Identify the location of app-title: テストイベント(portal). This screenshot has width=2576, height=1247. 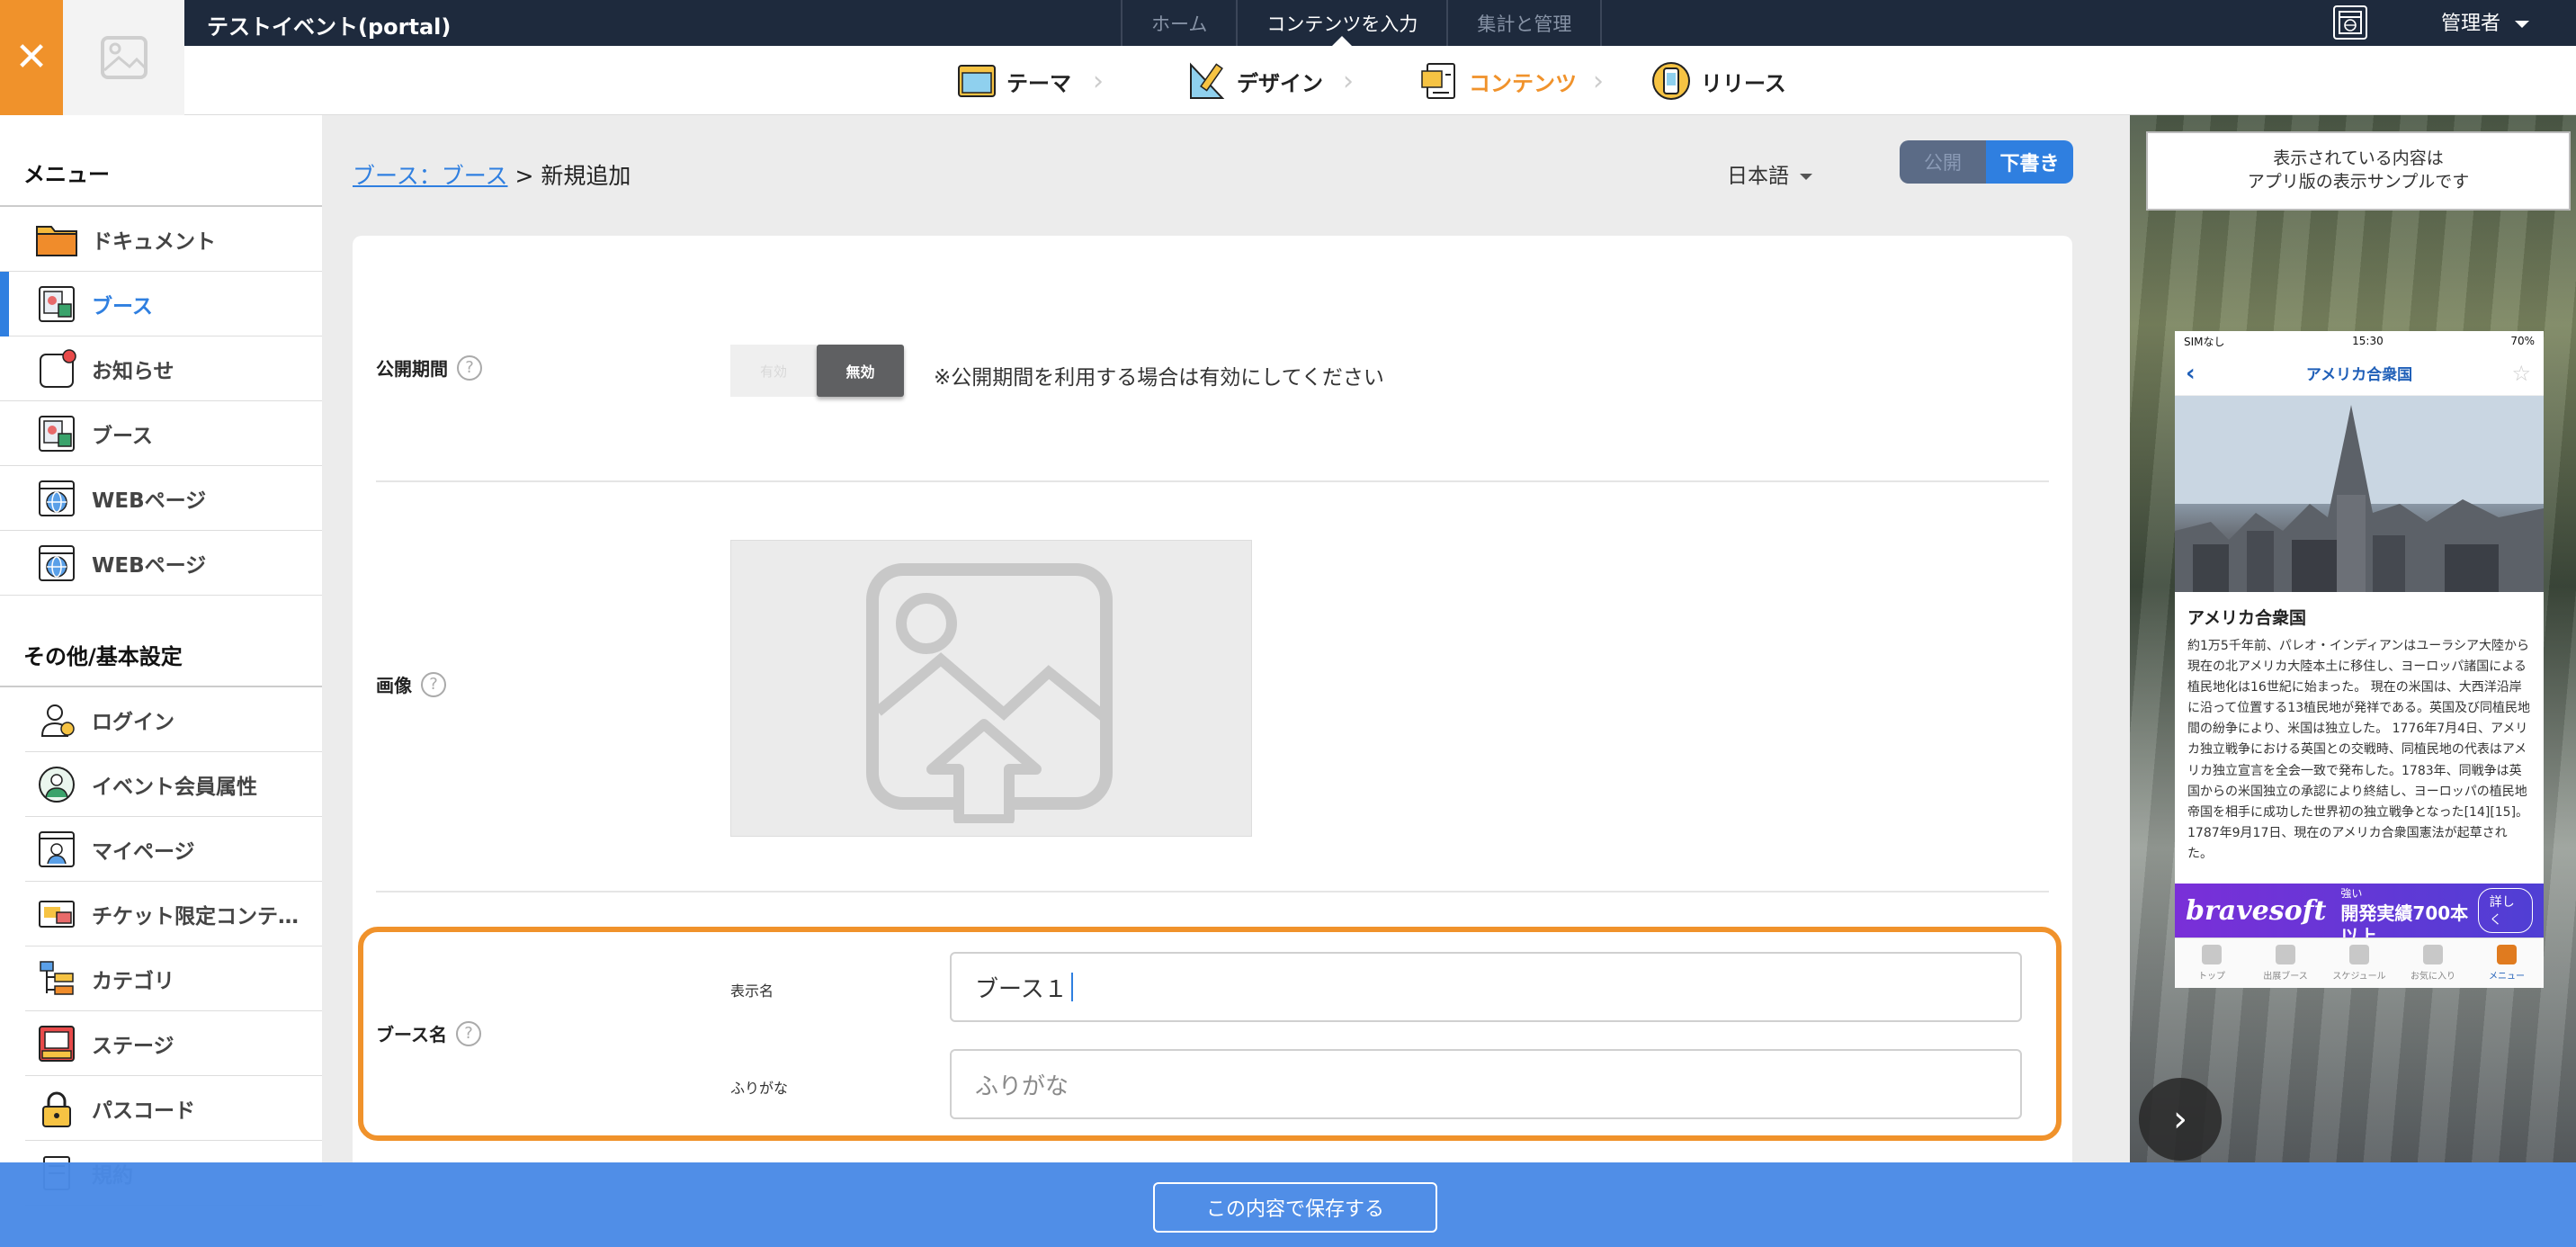
(329, 27).